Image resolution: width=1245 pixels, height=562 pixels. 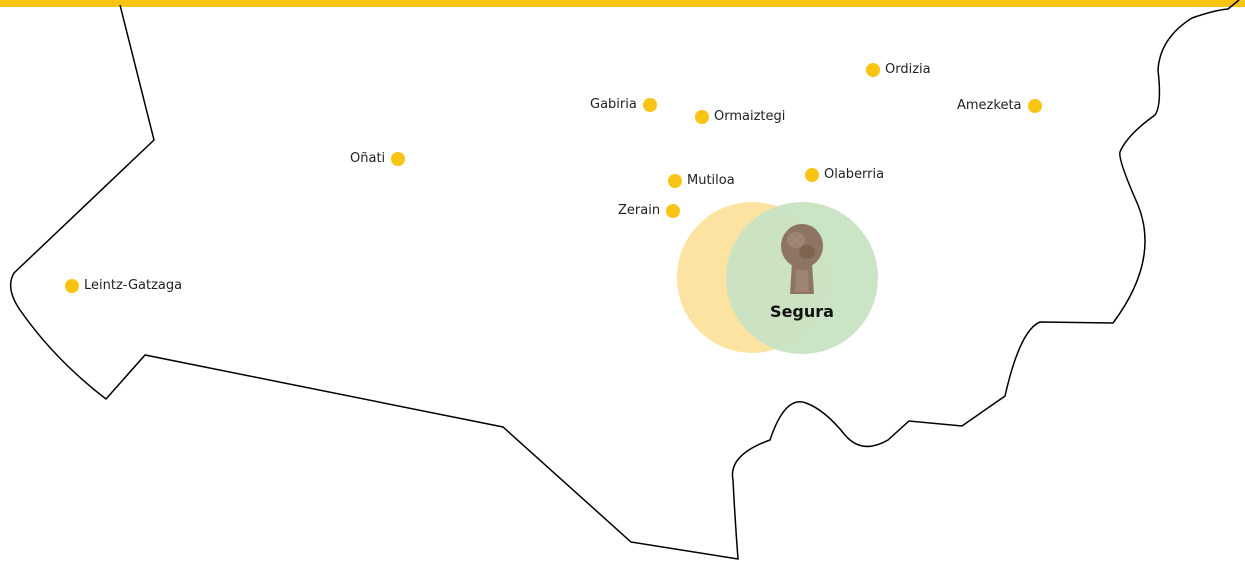 I want to click on town-marker-ormaiztegi: Ormaiztegi, so click(x=740, y=117).